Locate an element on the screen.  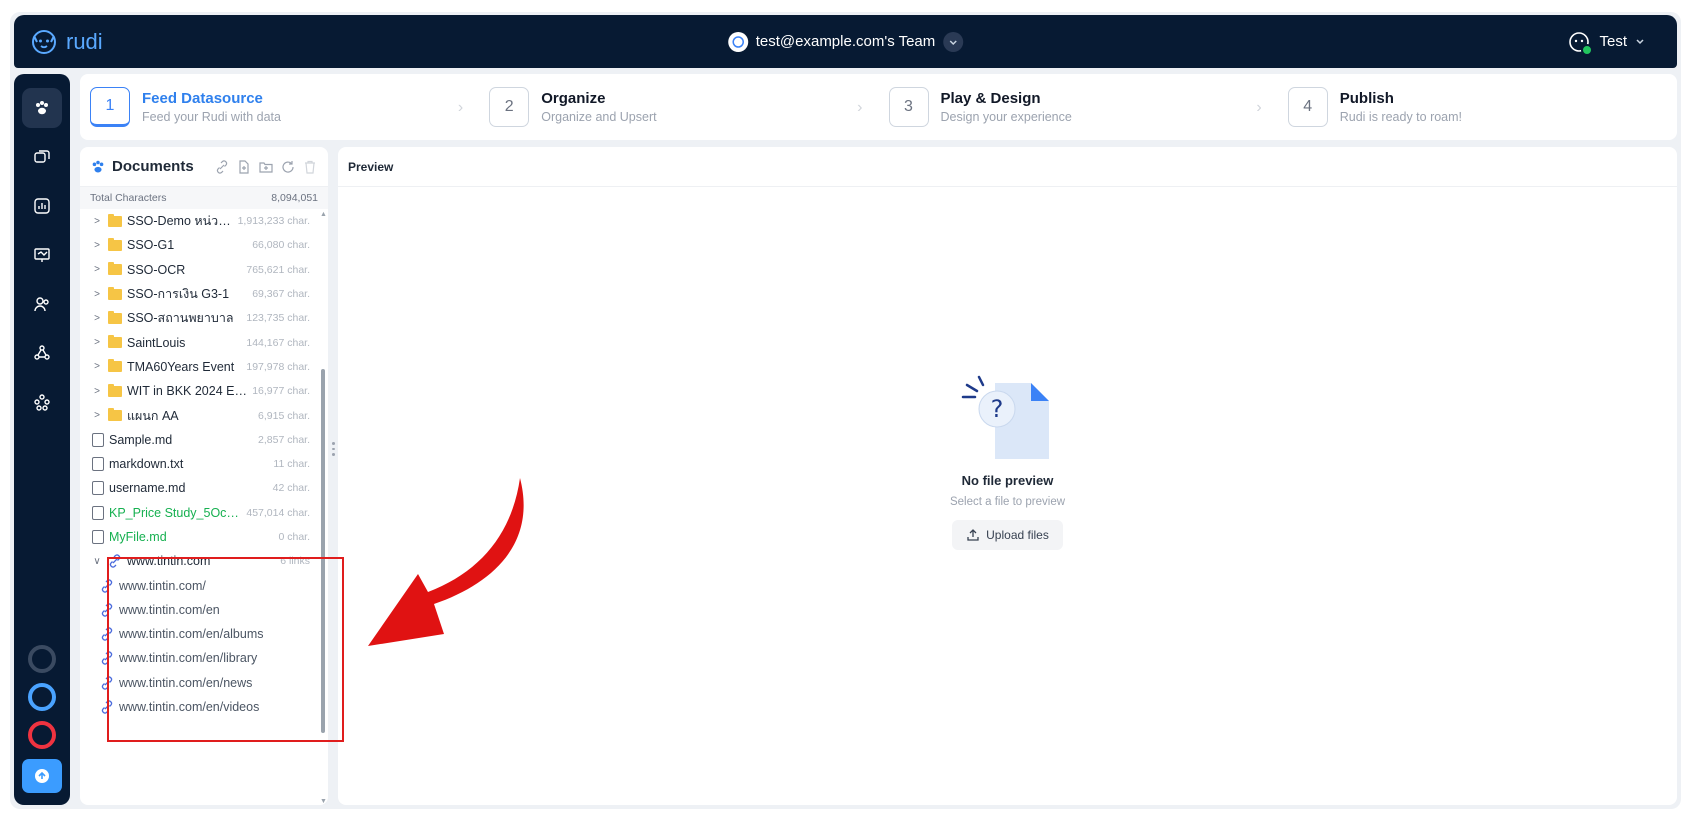
documents-actions is located at coordinates (266, 167).